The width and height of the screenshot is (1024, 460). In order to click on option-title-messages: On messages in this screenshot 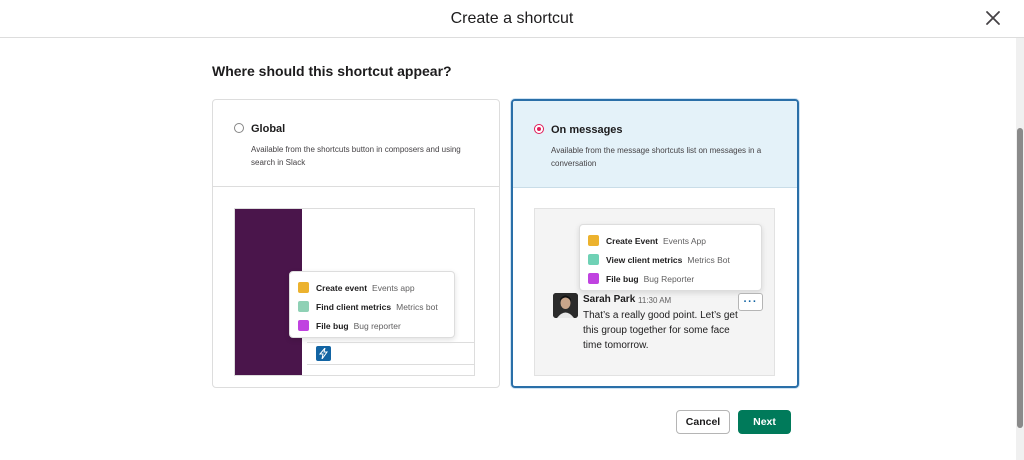, I will do `click(587, 130)`.